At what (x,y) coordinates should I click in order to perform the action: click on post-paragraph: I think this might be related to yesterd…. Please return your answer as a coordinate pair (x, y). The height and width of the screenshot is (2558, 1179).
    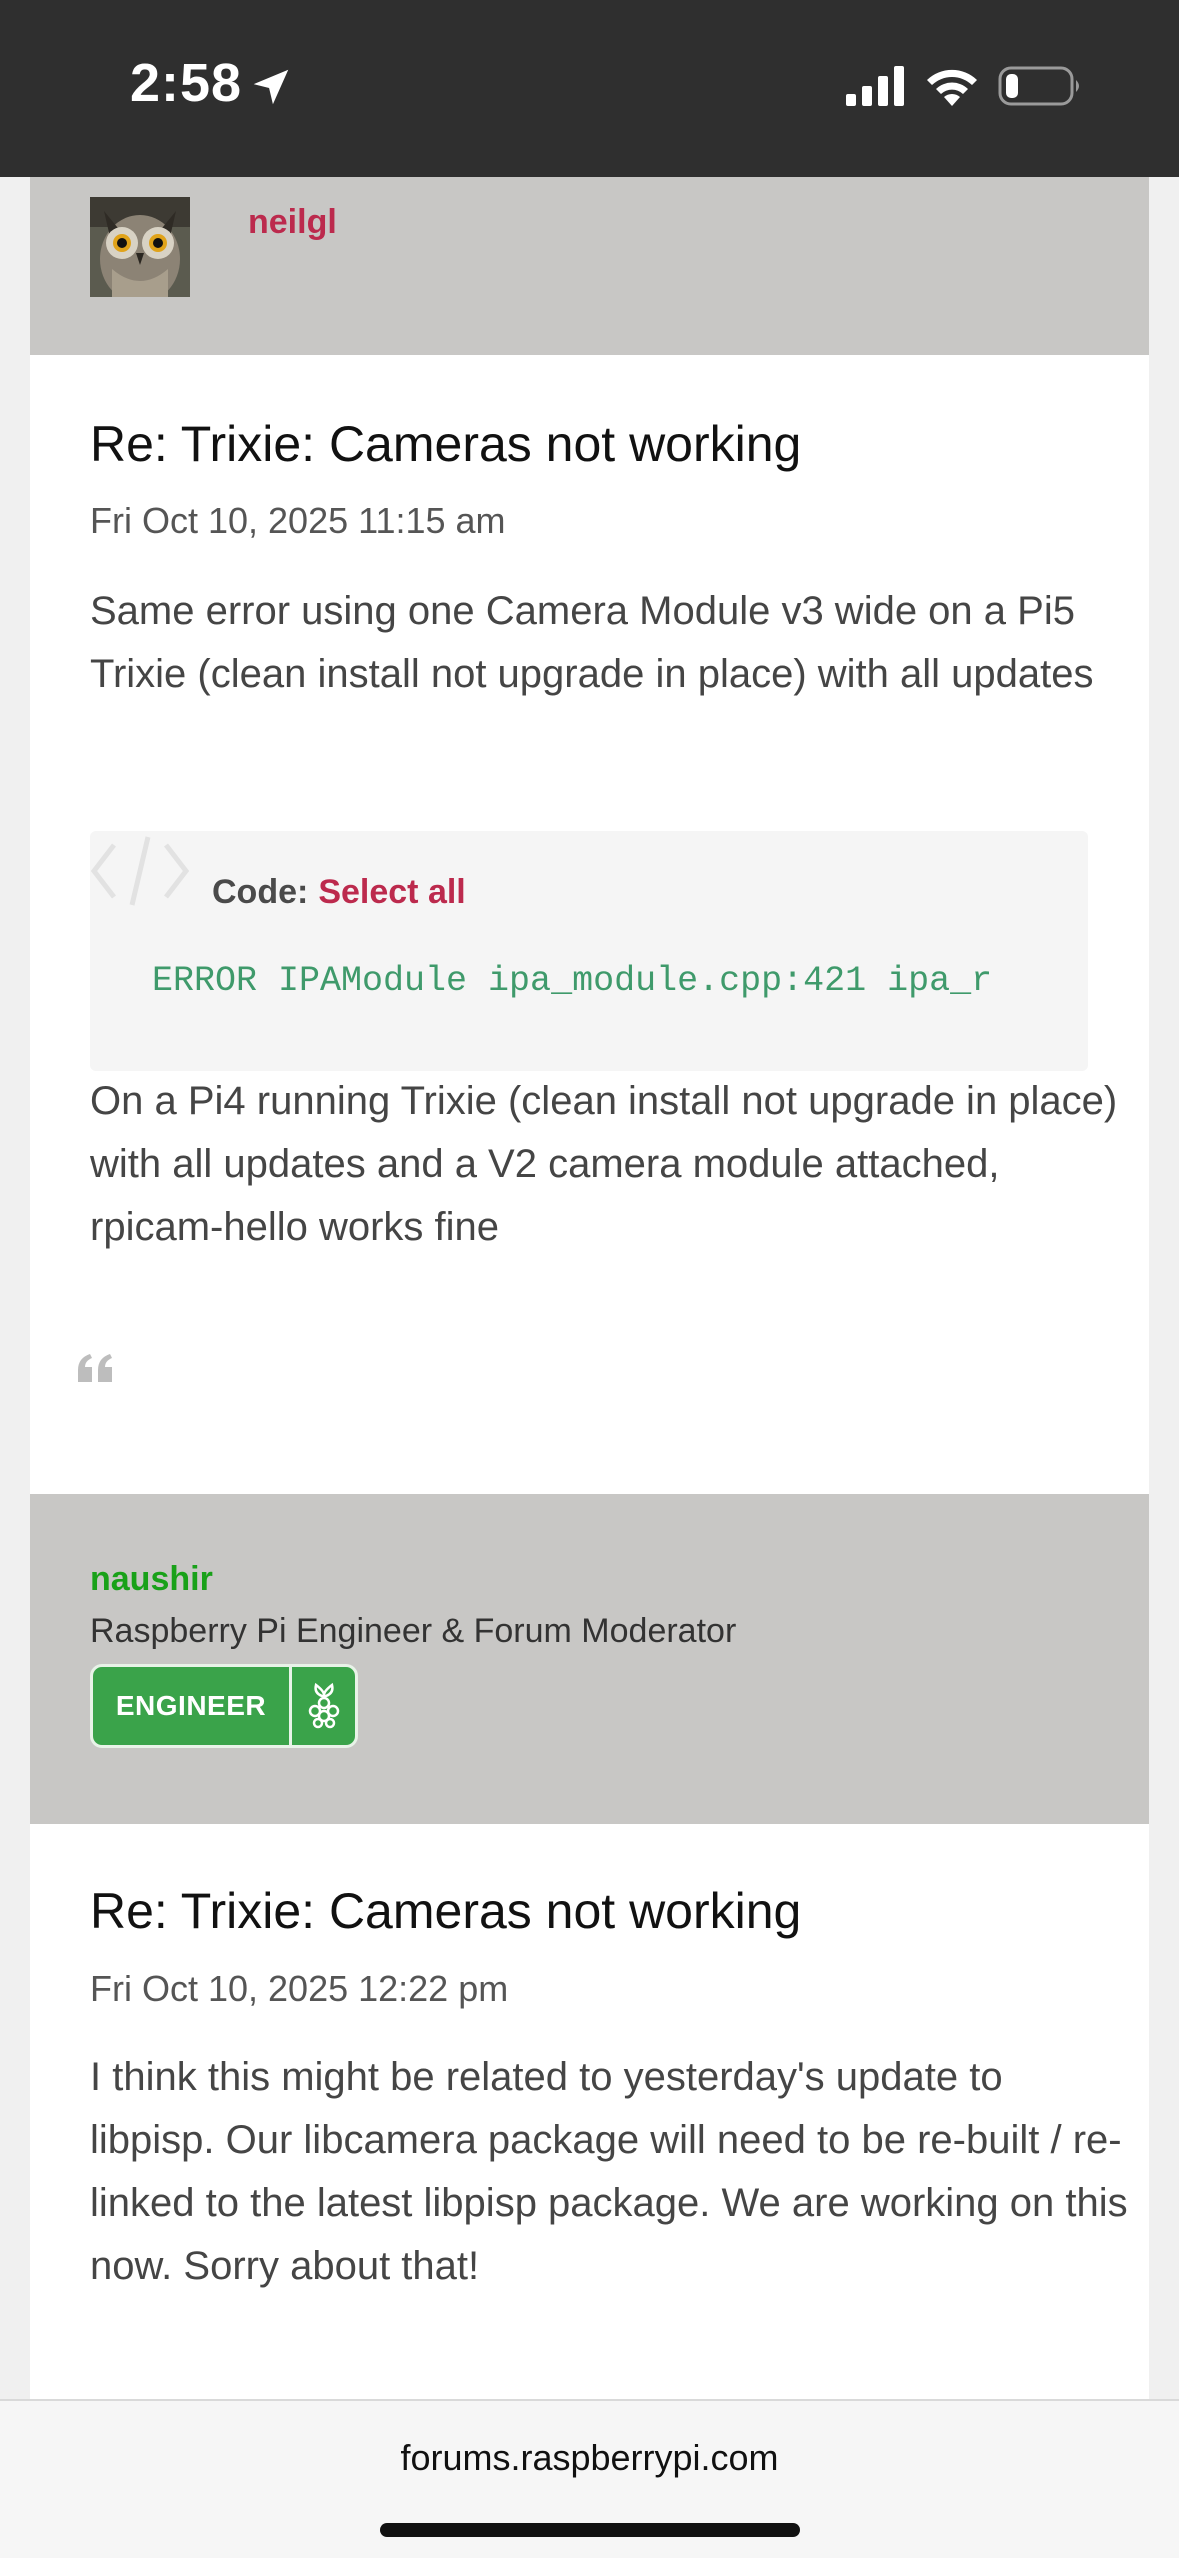
    Looking at the image, I should click on (609, 2171).